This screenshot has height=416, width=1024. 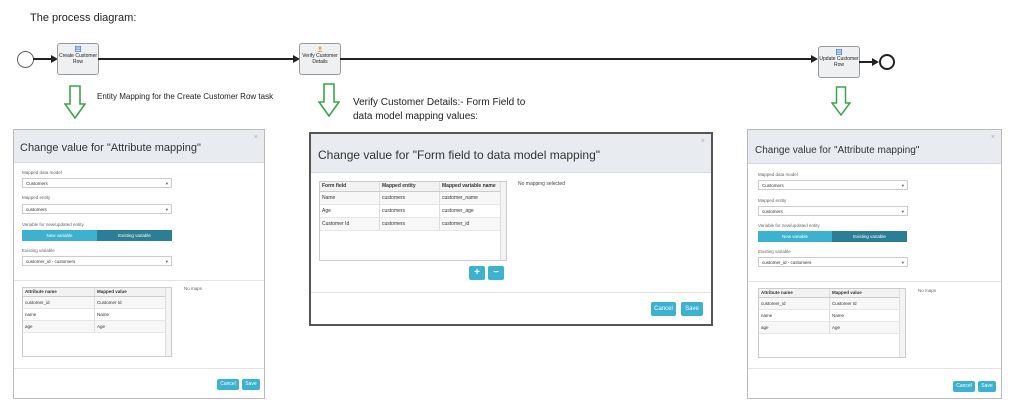 What do you see at coordinates (471, 186) in the screenshot?
I see `column-header: Mapped variable name` at bounding box center [471, 186].